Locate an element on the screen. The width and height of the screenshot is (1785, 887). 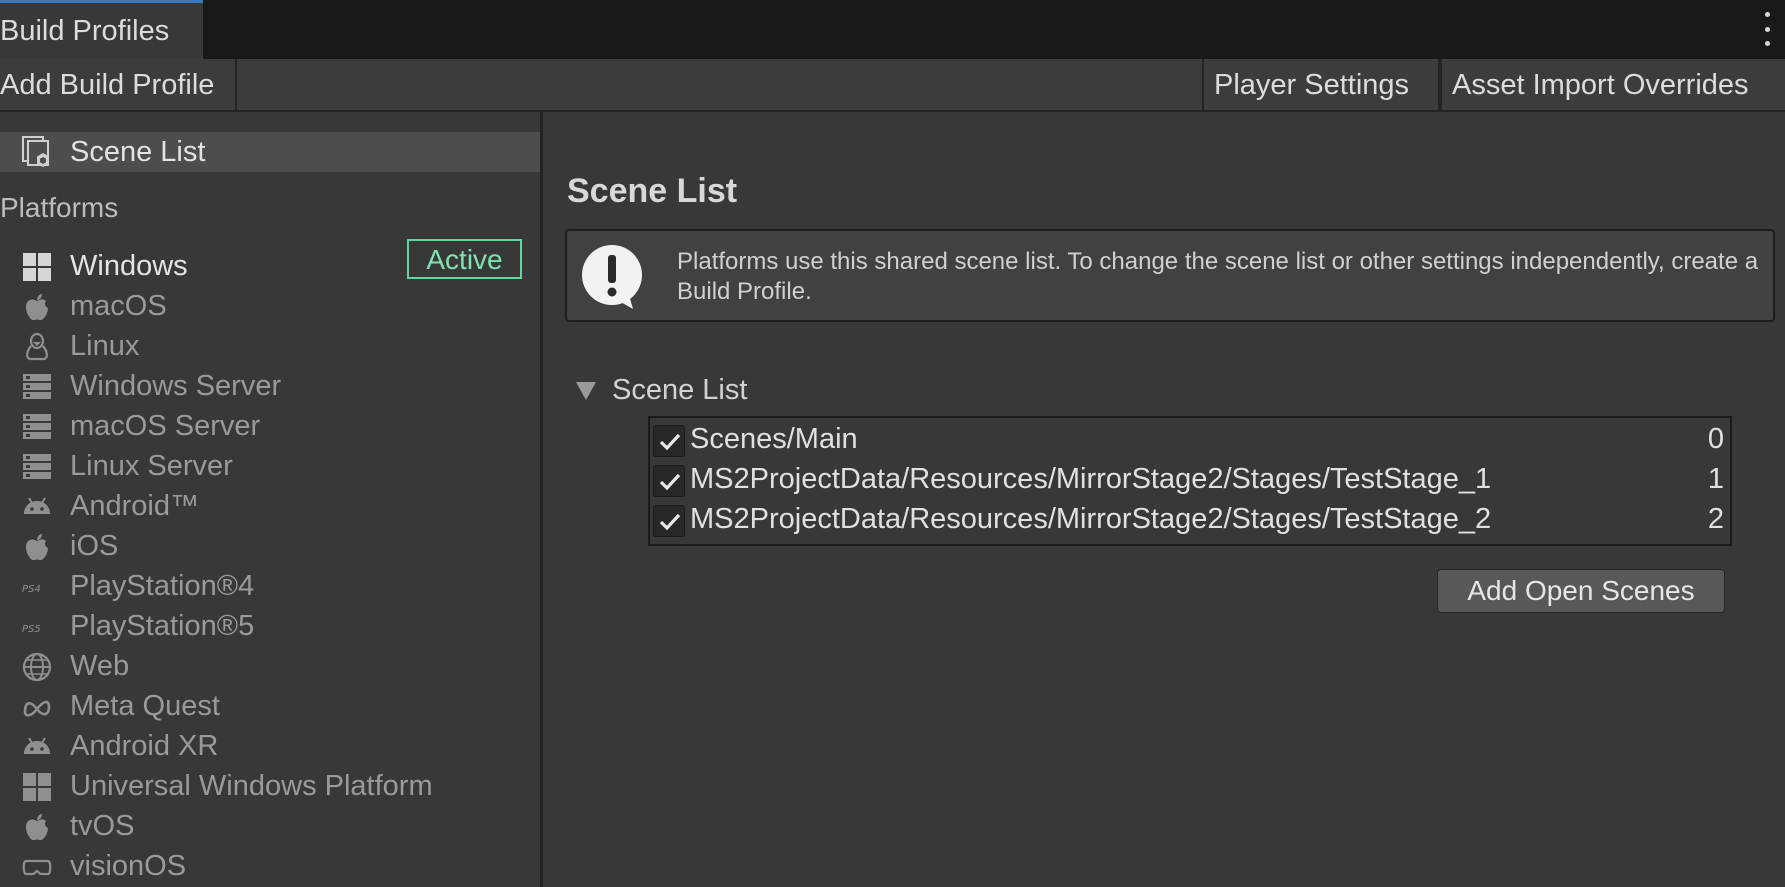
visionpro-icon is located at coordinates (37, 867).